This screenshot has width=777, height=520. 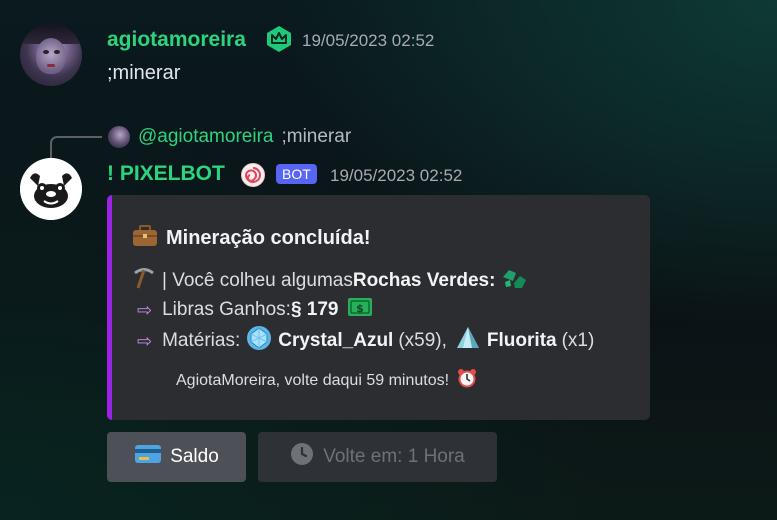 What do you see at coordinates (279, 39) in the screenshot?
I see `crown-shield-icon` at bounding box center [279, 39].